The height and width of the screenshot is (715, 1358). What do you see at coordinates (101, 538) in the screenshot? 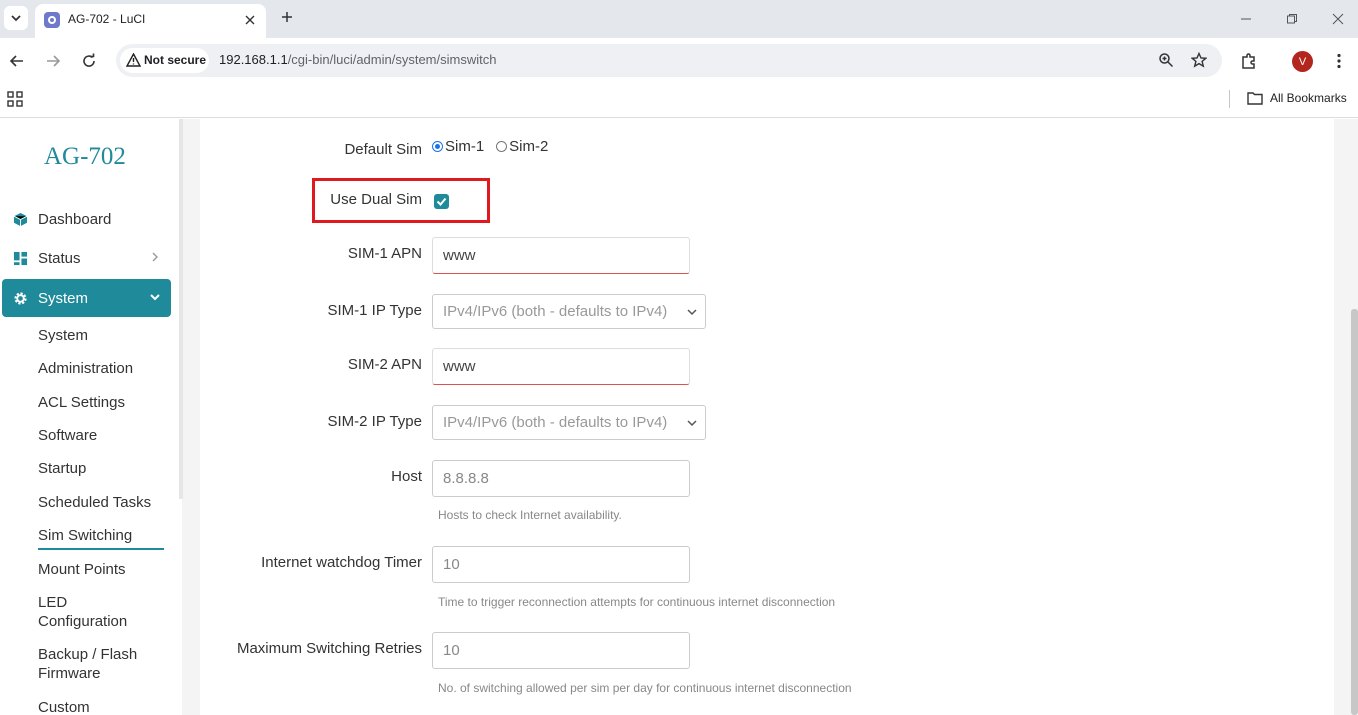
I see `sub-sim-switching: Sim Switching` at bounding box center [101, 538].